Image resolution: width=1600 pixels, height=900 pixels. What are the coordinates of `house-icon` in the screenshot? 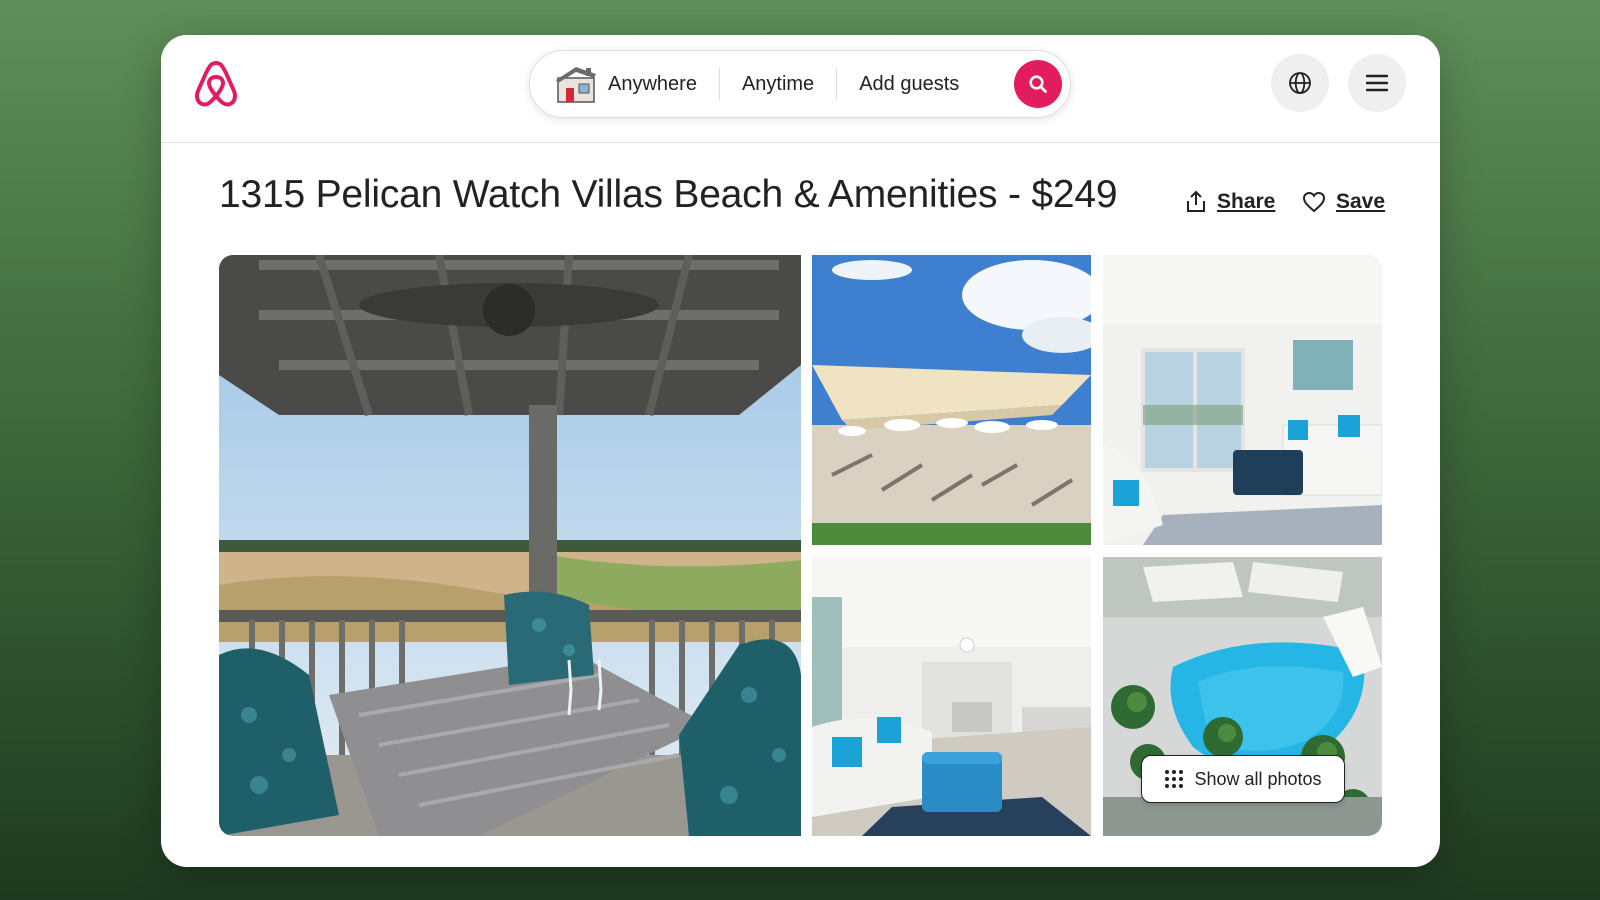 It's located at (576, 85).